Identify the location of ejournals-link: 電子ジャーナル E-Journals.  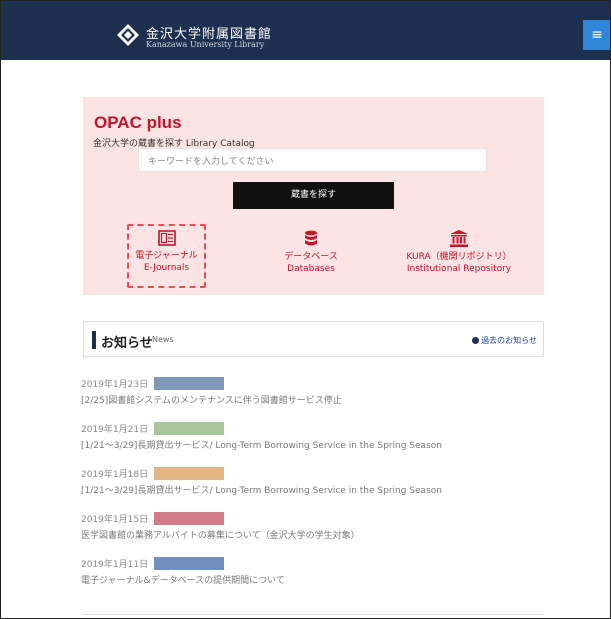
(166, 251).